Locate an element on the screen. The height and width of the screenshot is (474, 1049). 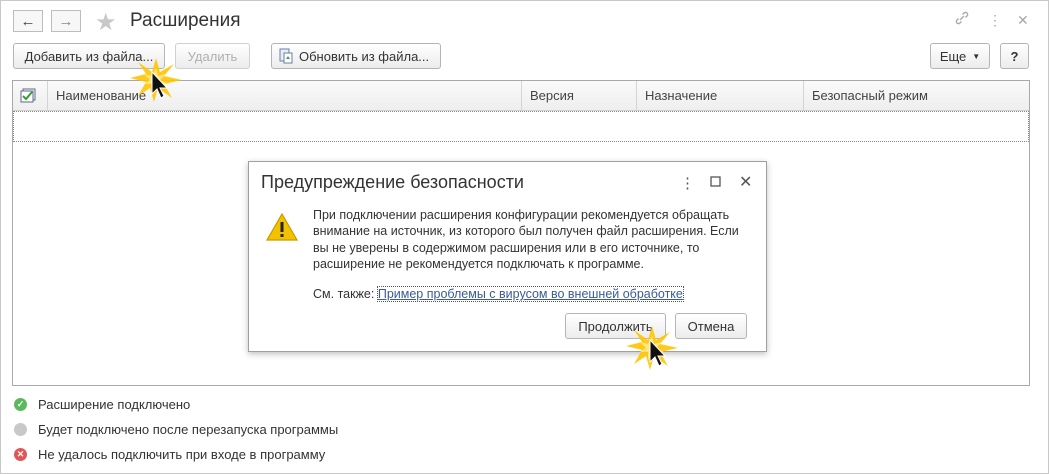
column-safe-mode: Безопасный режим is located at coordinates (916, 95).